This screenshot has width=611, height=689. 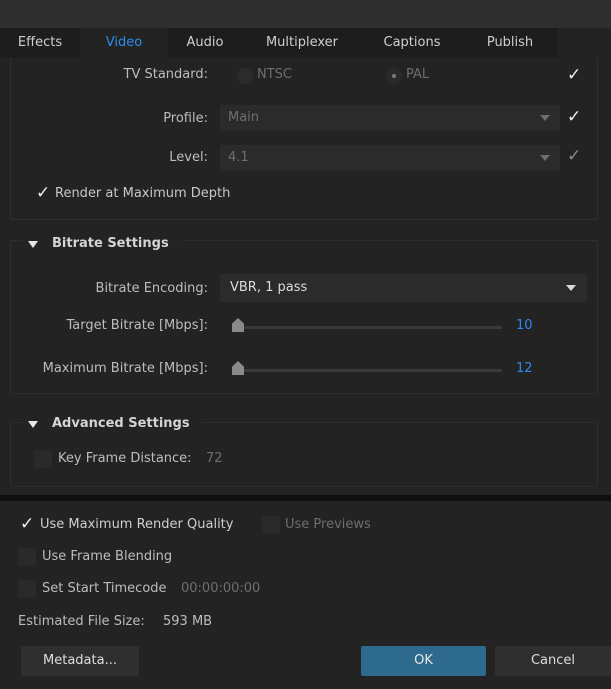 I want to click on start-timecode-label: Set Start Timecode, so click(x=104, y=588).